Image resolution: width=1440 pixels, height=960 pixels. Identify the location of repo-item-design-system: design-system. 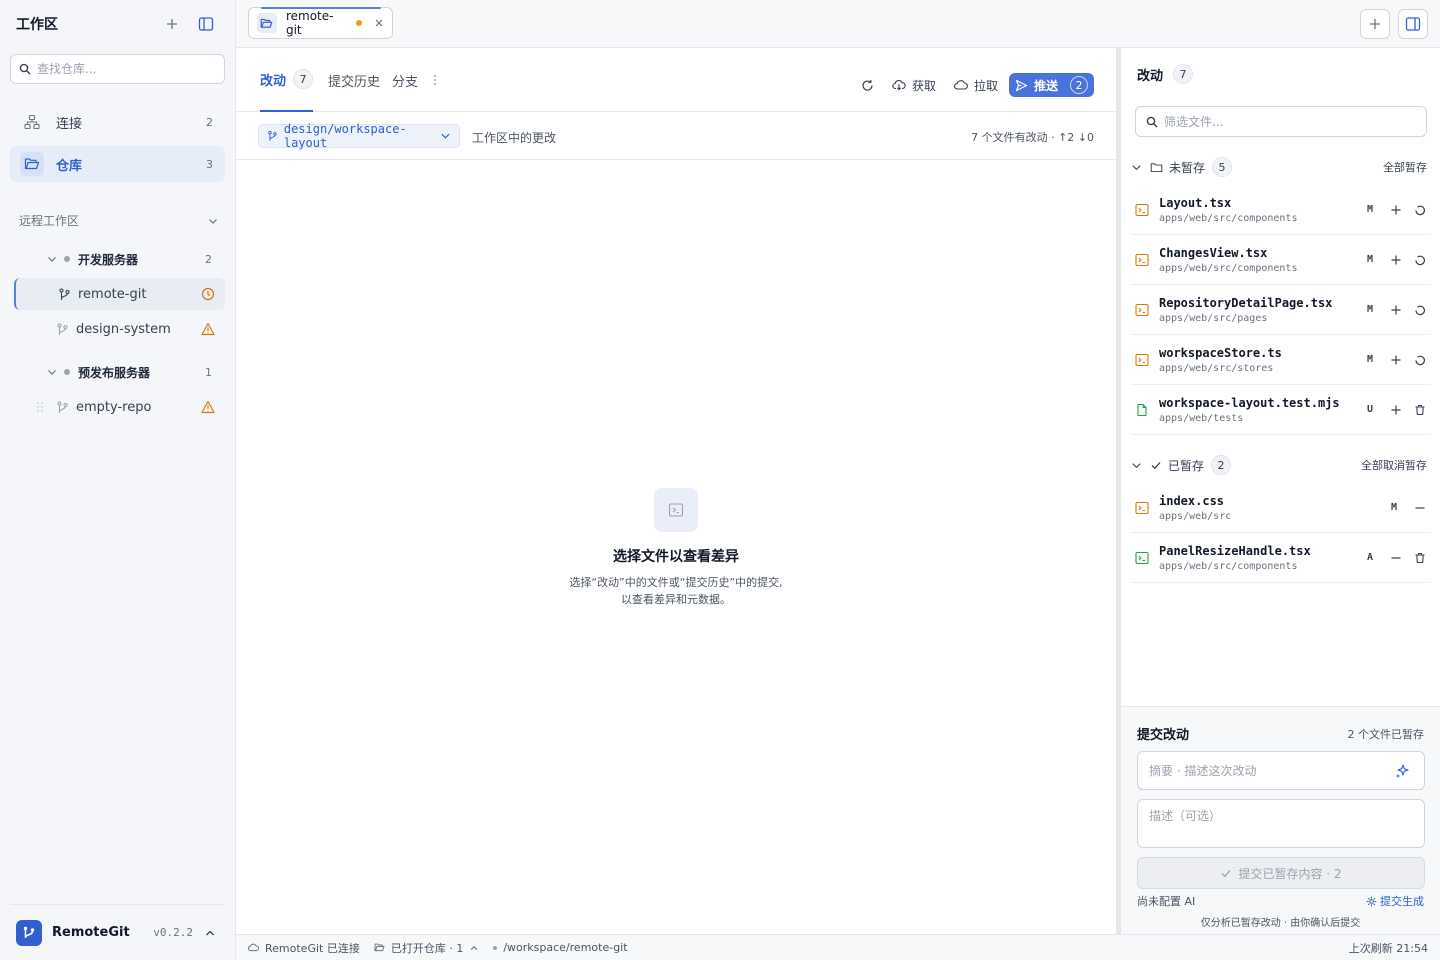
(119, 329).